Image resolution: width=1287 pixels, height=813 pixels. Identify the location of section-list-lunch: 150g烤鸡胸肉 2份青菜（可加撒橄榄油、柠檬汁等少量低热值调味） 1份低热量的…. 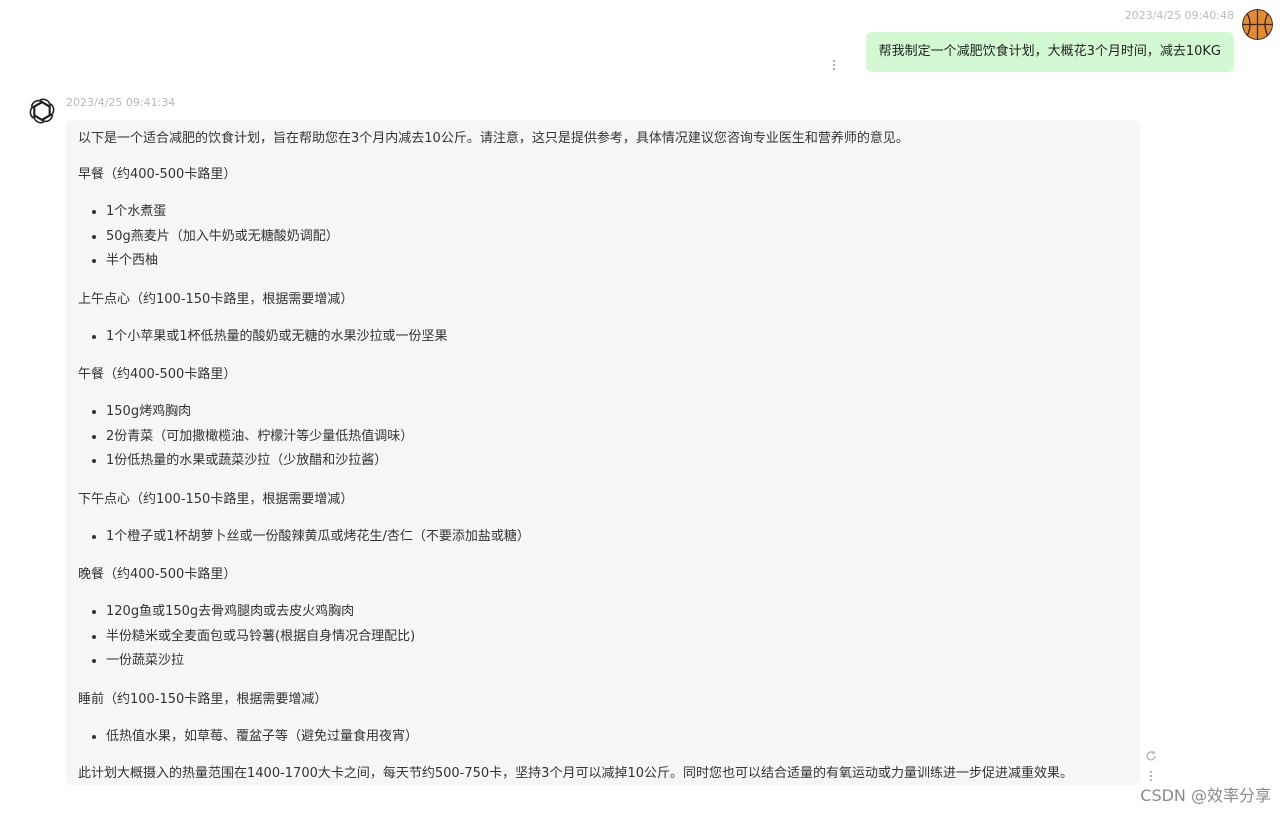
(603, 437).